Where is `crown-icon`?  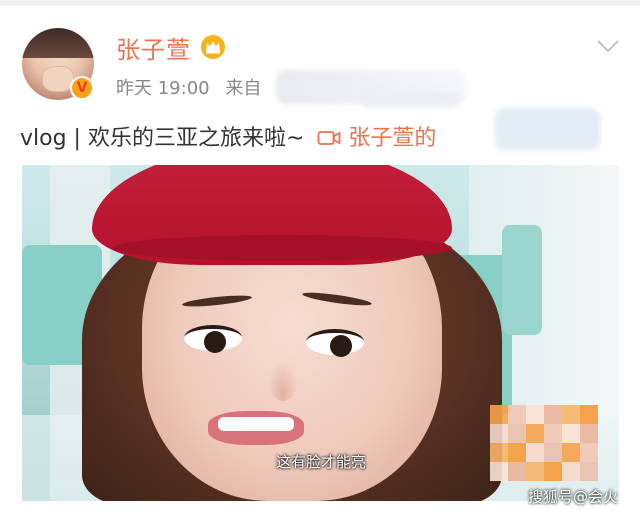 crown-icon is located at coordinates (213, 47).